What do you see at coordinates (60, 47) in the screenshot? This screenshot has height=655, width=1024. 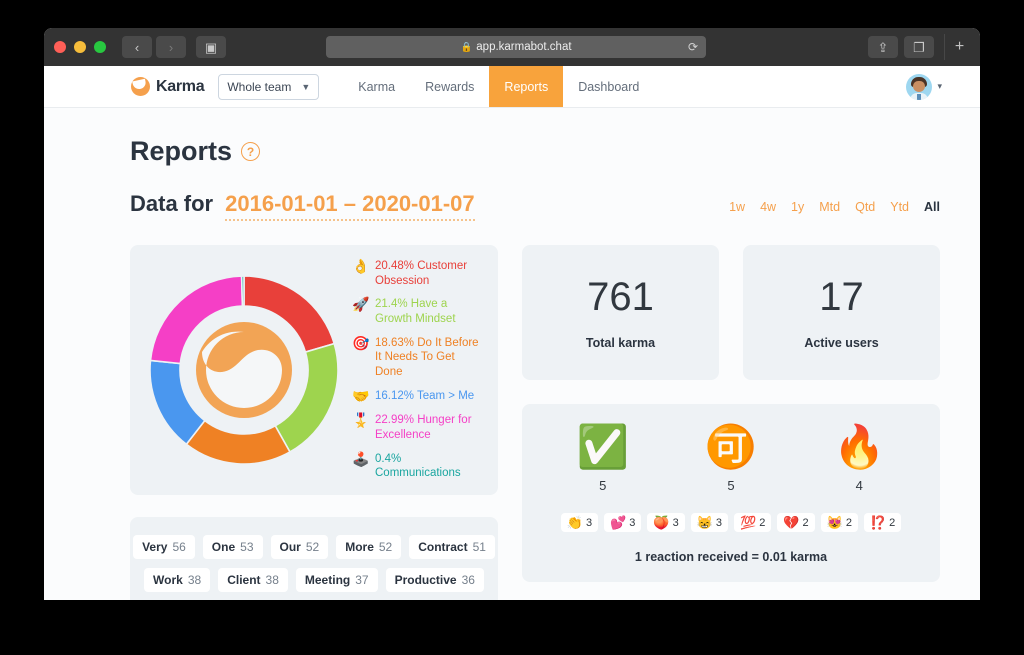 I see `close-window-button` at bounding box center [60, 47].